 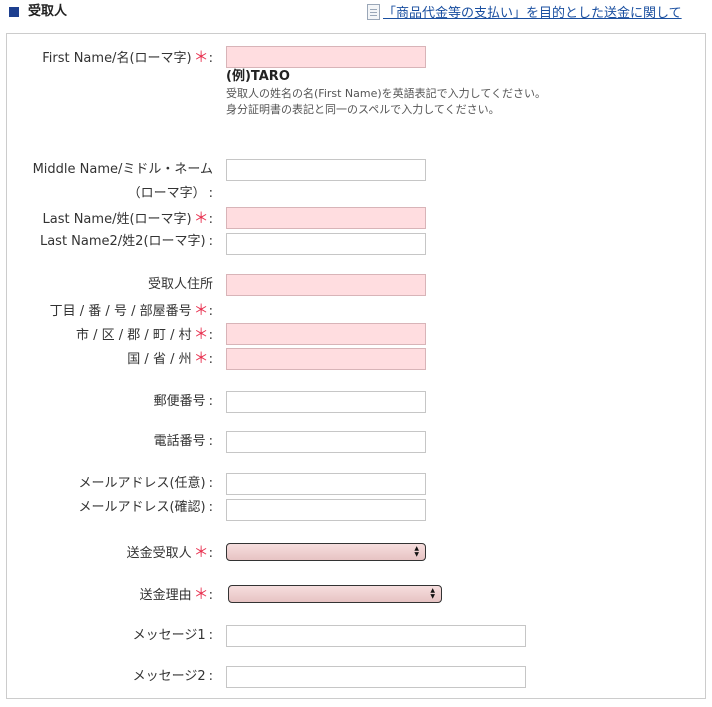 I want to click on last-name2-label: Last Name2/姓2(ローマ字):, so click(x=126, y=241).